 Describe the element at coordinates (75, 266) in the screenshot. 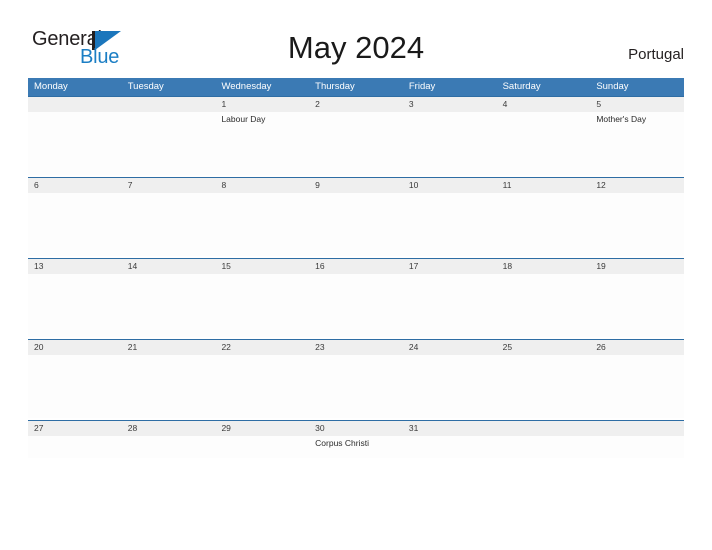

I see `day-number: 13` at that location.